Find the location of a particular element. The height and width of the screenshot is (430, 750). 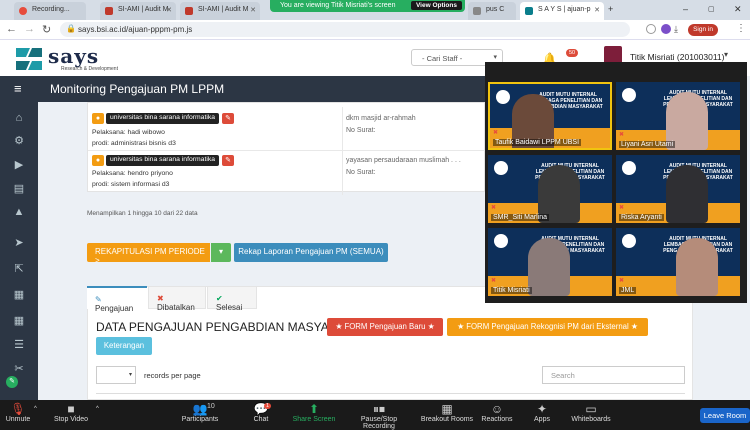

records-per-page-label: records per page is located at coordinates (172, 375).